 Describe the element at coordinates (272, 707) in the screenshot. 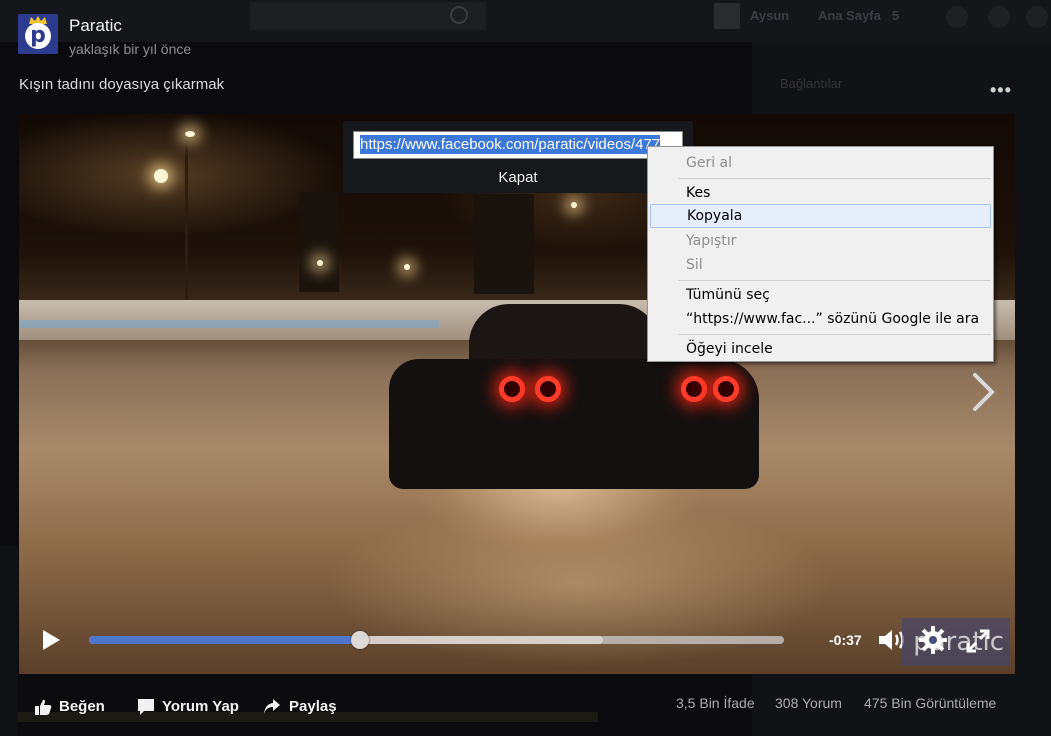

I see `share-icon` at that location.